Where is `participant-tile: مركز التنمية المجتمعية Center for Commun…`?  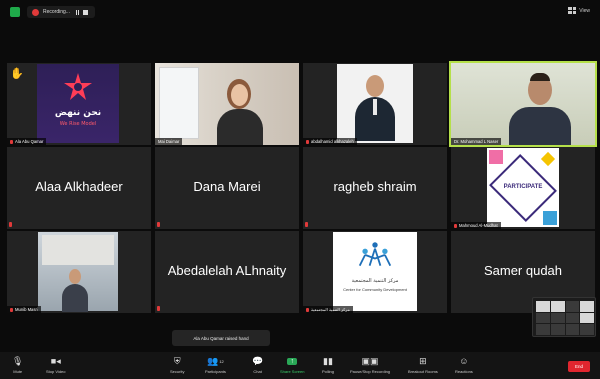 participant-tile: مركز التنمية المجتمعية Center for Commun… is located at coordinates (375, 272).